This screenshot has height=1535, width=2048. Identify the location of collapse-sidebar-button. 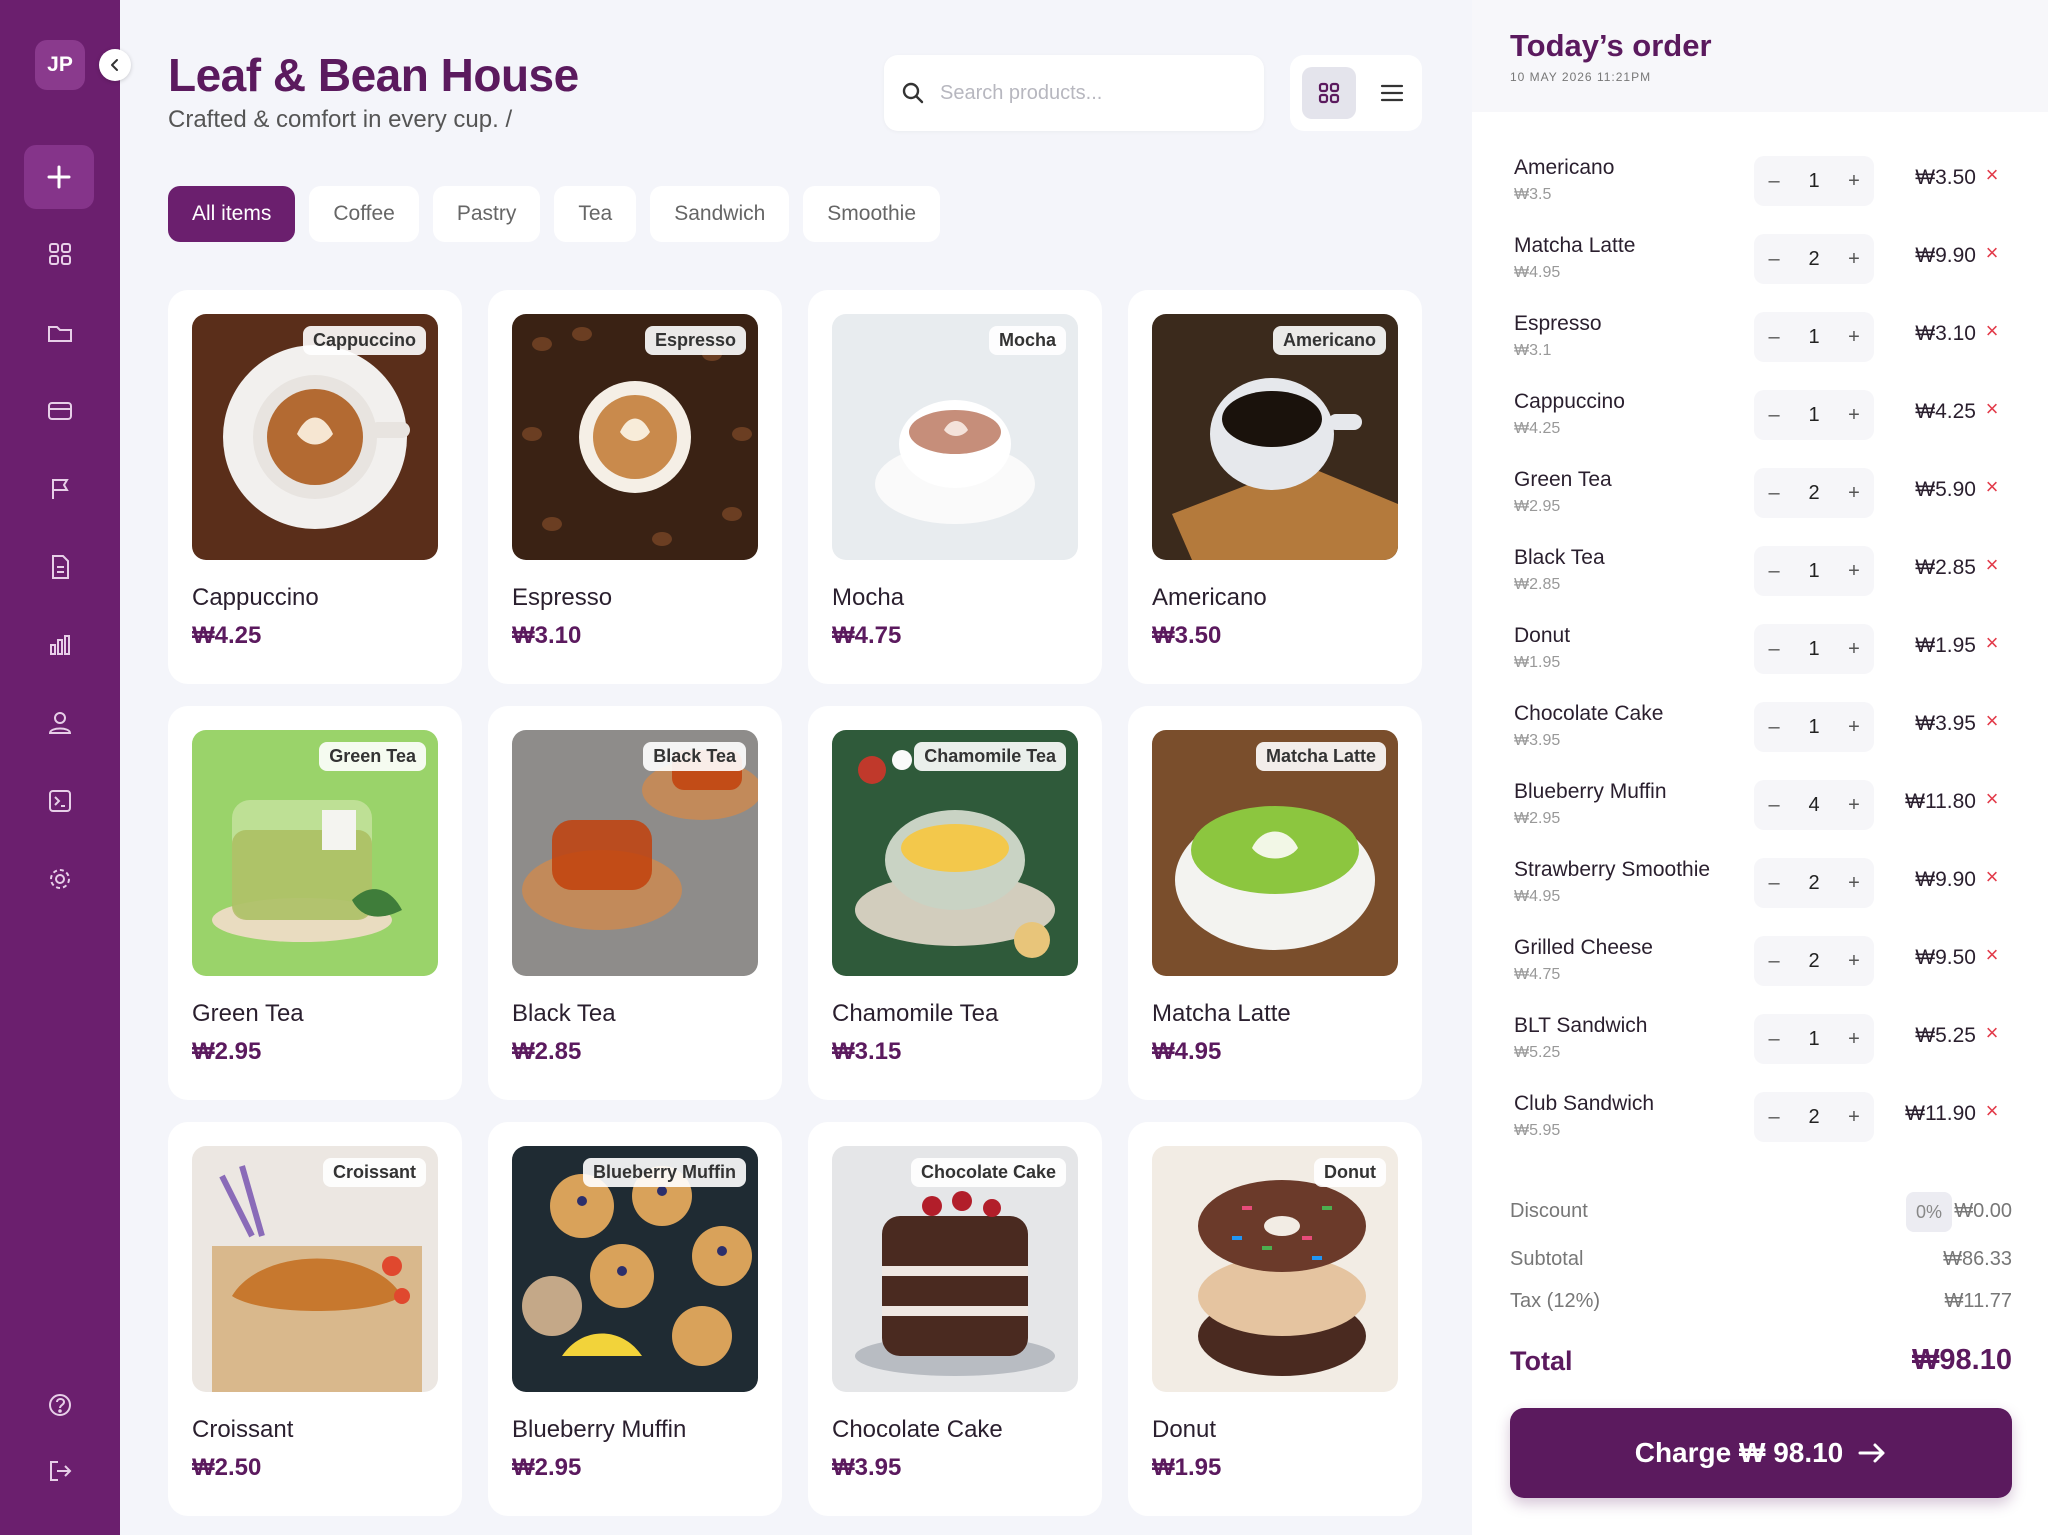
(115, 65).